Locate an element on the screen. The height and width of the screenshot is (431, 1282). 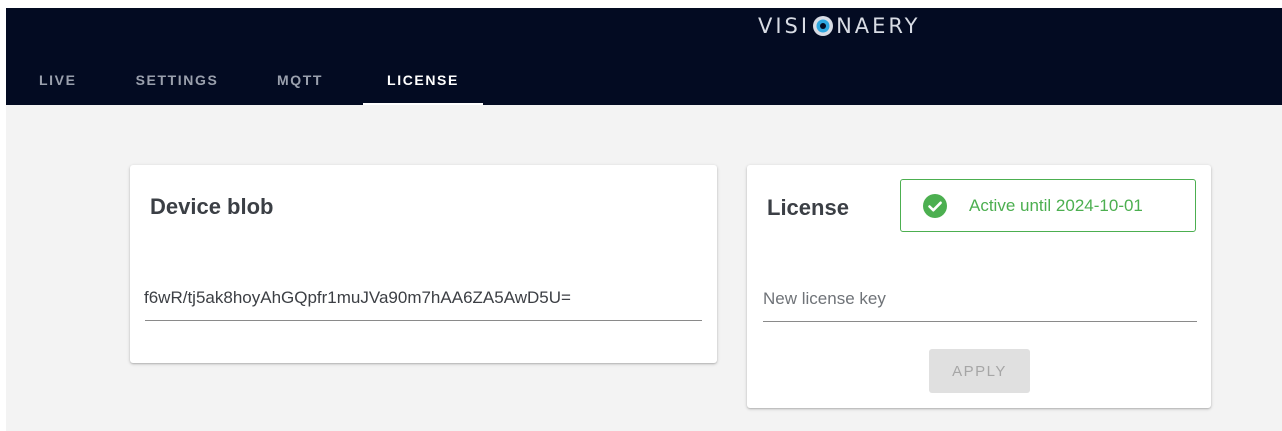
apply-button: APPLY is located at coordinates (979, 371).